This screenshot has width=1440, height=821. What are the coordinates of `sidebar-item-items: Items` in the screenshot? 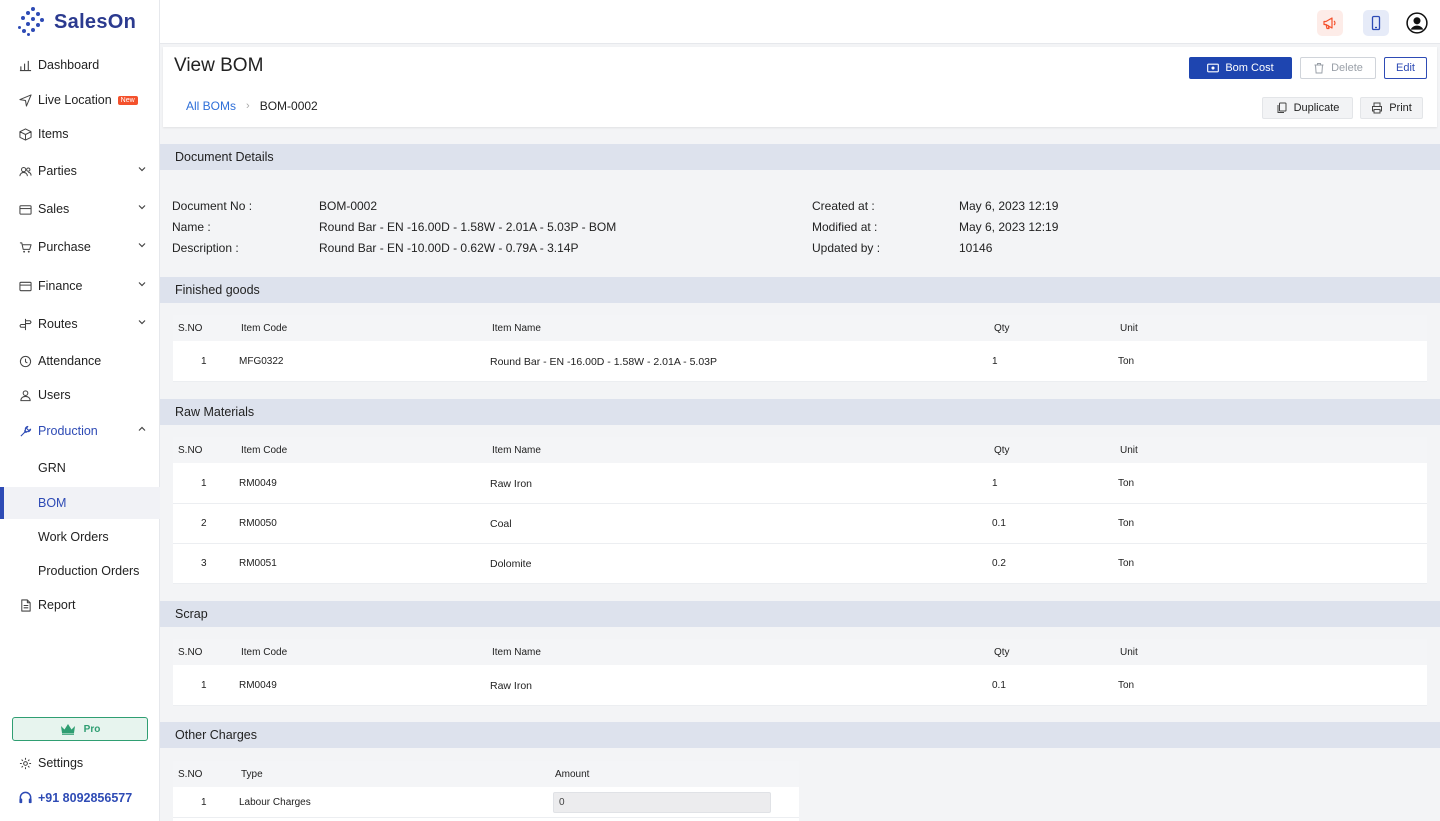 It's located at (80, 134).